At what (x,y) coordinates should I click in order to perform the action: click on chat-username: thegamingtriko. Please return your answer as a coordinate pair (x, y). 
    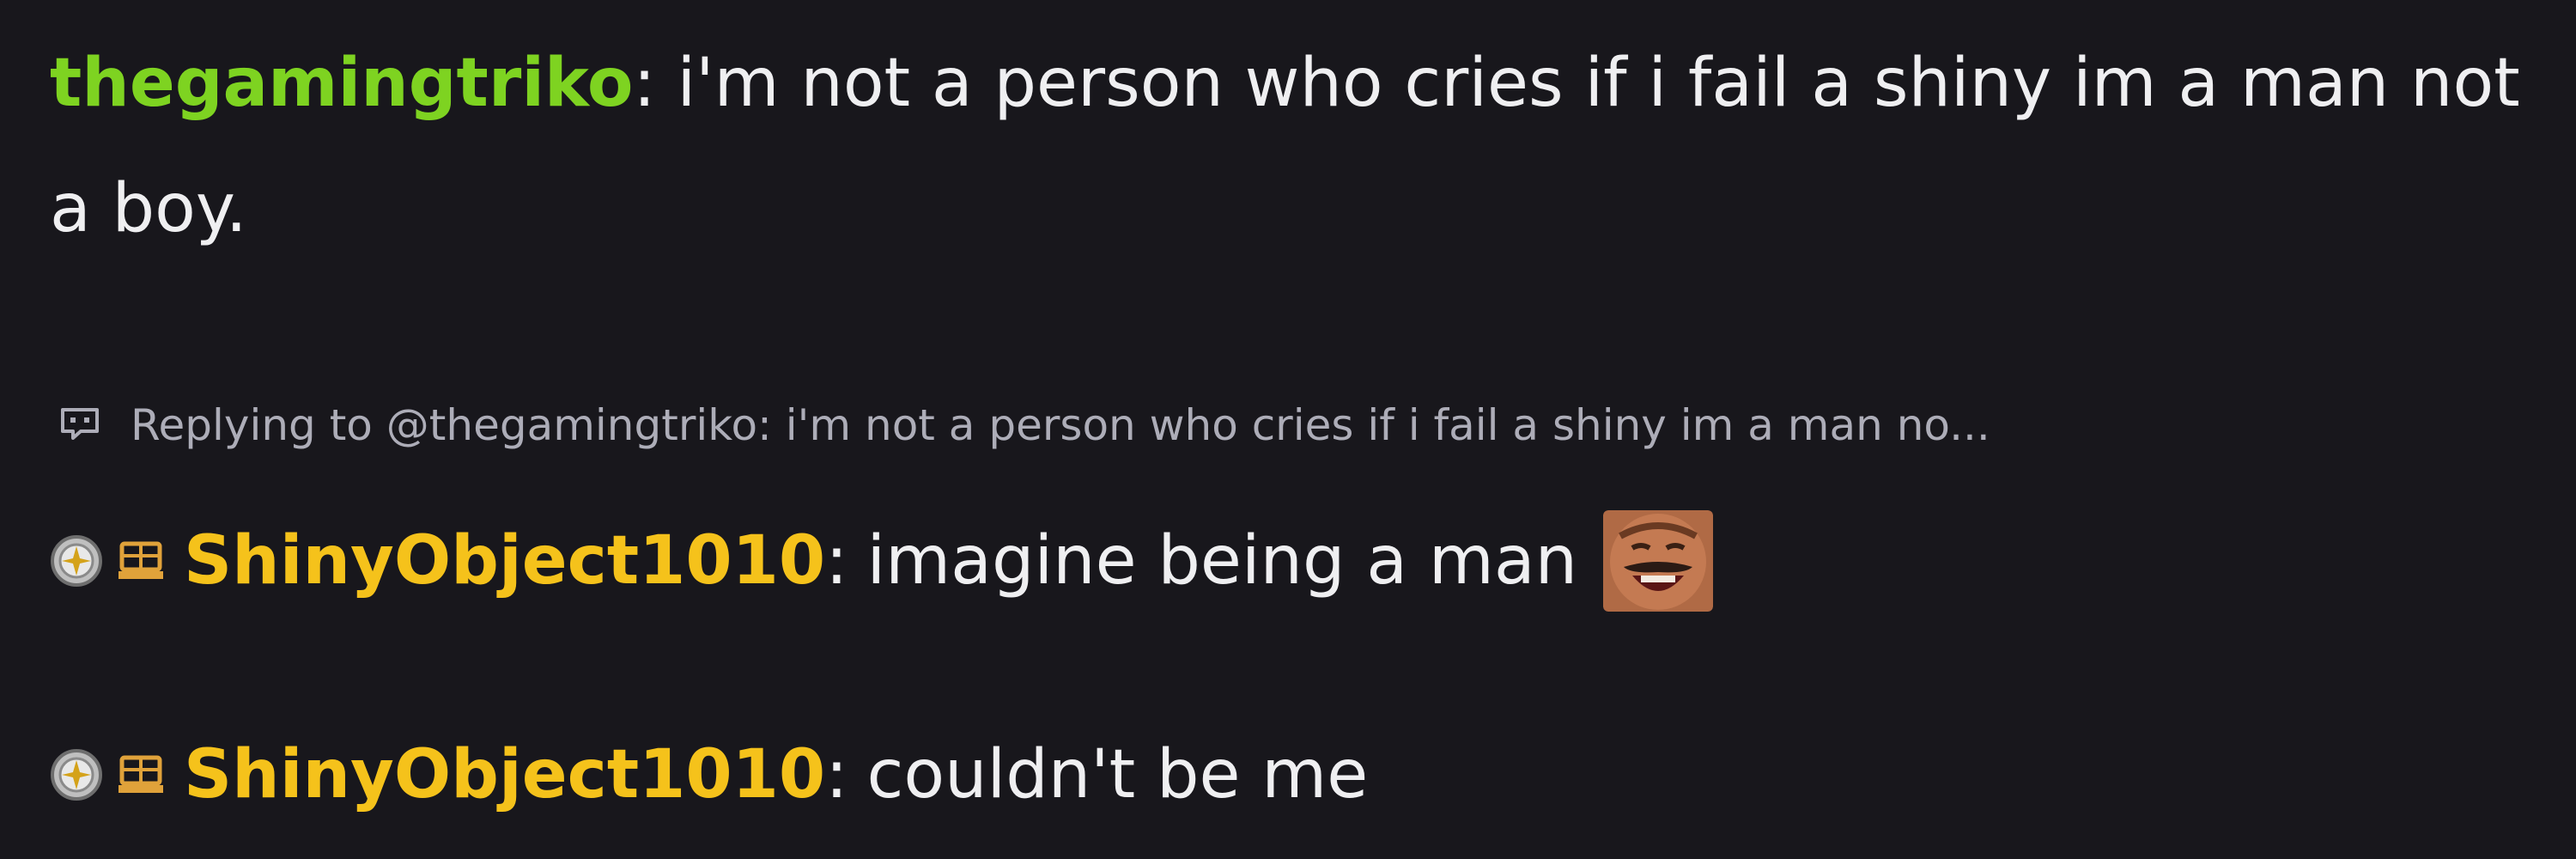
    Looking at the image, I should click on (342, 84).